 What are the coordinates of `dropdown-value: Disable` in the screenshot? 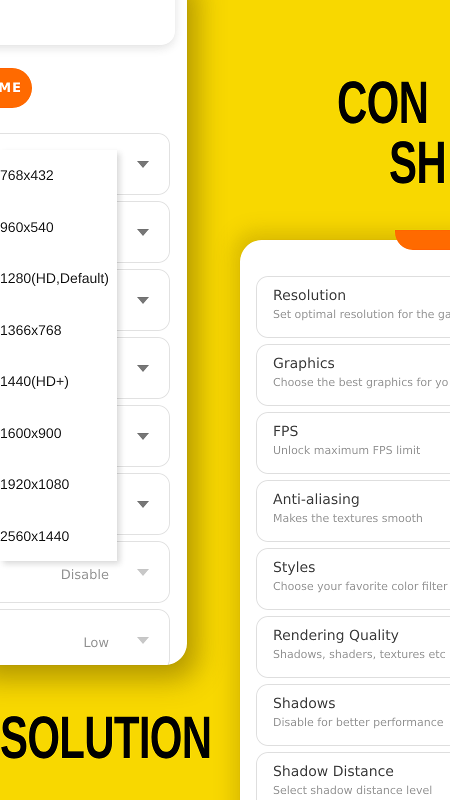 It's located at (84, 575).